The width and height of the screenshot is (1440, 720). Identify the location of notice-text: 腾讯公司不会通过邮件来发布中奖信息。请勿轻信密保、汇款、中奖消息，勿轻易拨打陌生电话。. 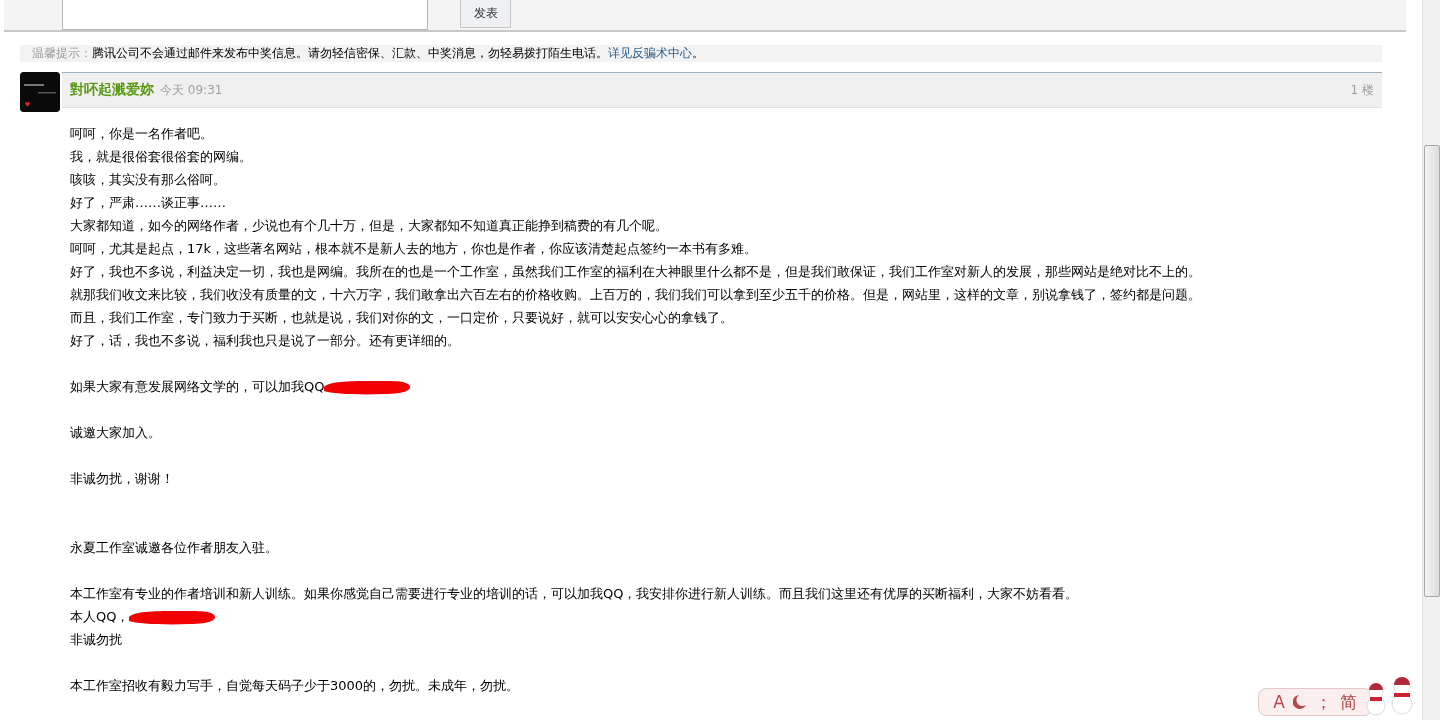
(350, 53).